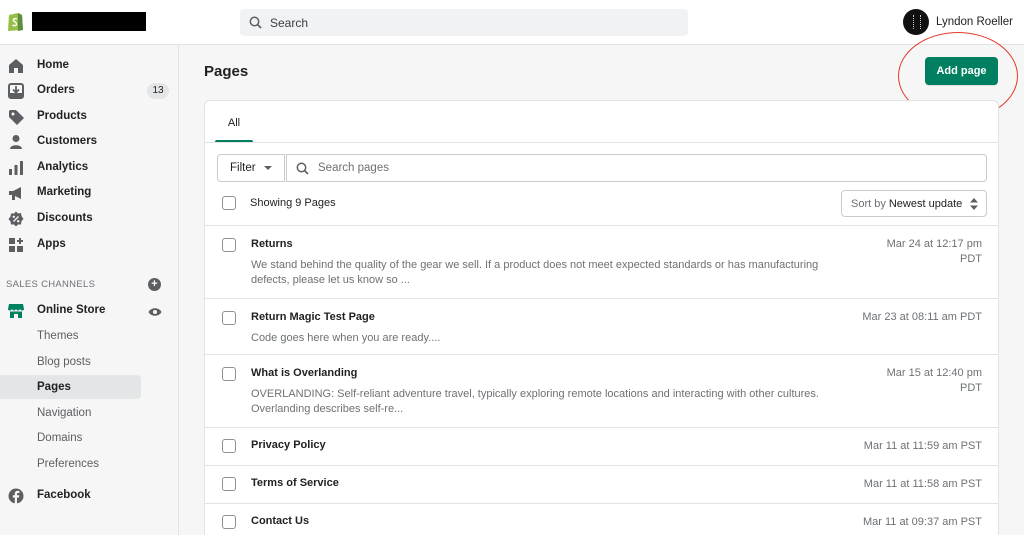  What do you see at coordinates (293, 203) in the screenshot?
I see `showing-count: Showing 9 Pages` at bounding box center [293, 203].